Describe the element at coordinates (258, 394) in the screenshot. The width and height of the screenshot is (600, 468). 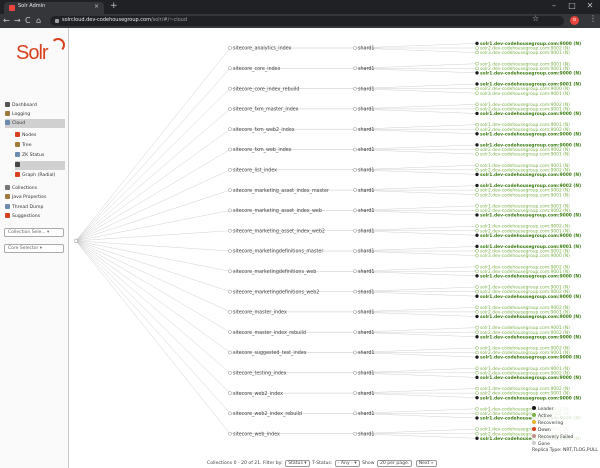
I see `collection-label: sitecore_web2_index` at that location.